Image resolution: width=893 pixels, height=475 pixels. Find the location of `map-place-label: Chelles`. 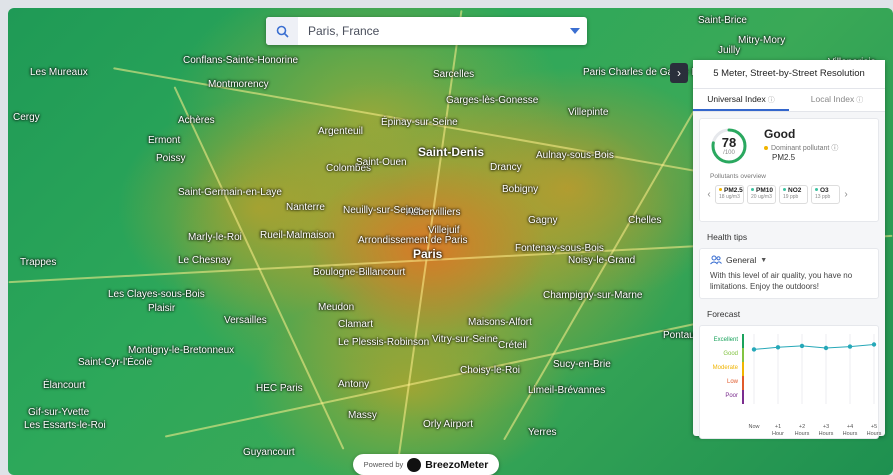

map-place-label: Chelles is located at coordinates (645, 220).